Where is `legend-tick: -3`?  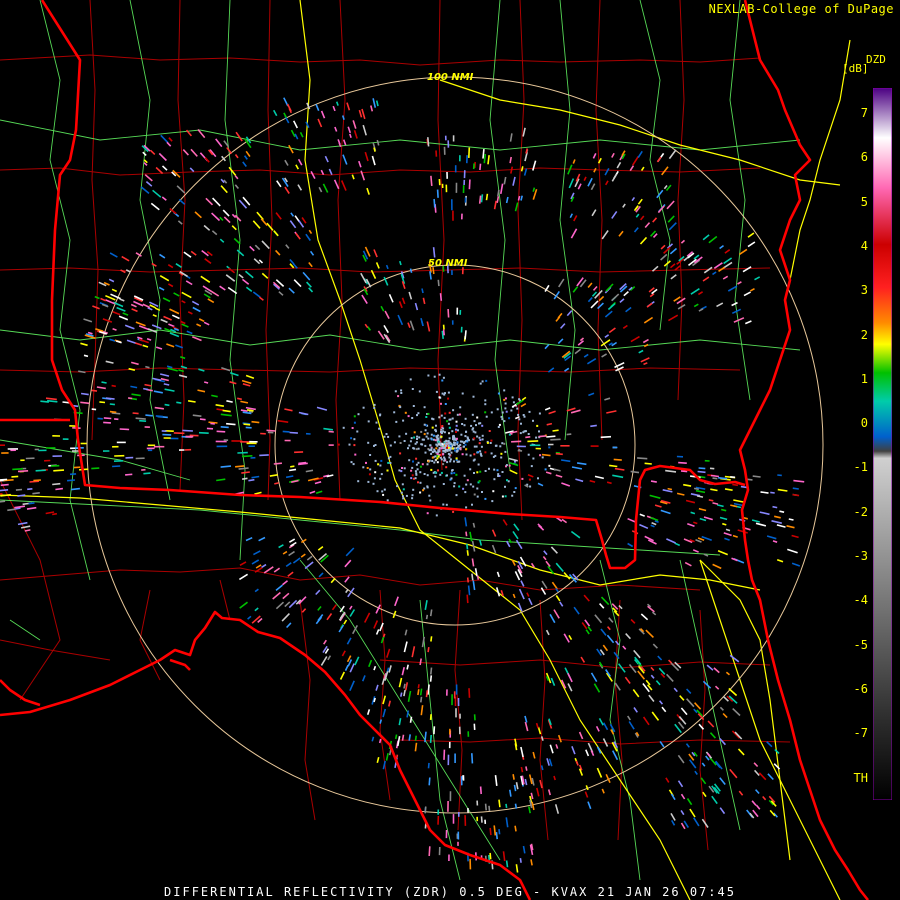
legend-tick: -3 is located at coordinates (860, 556).